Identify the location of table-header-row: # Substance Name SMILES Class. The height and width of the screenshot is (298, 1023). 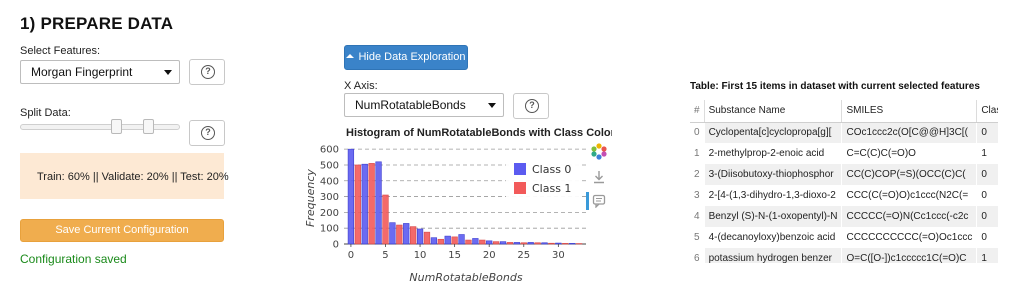
(844, 111).